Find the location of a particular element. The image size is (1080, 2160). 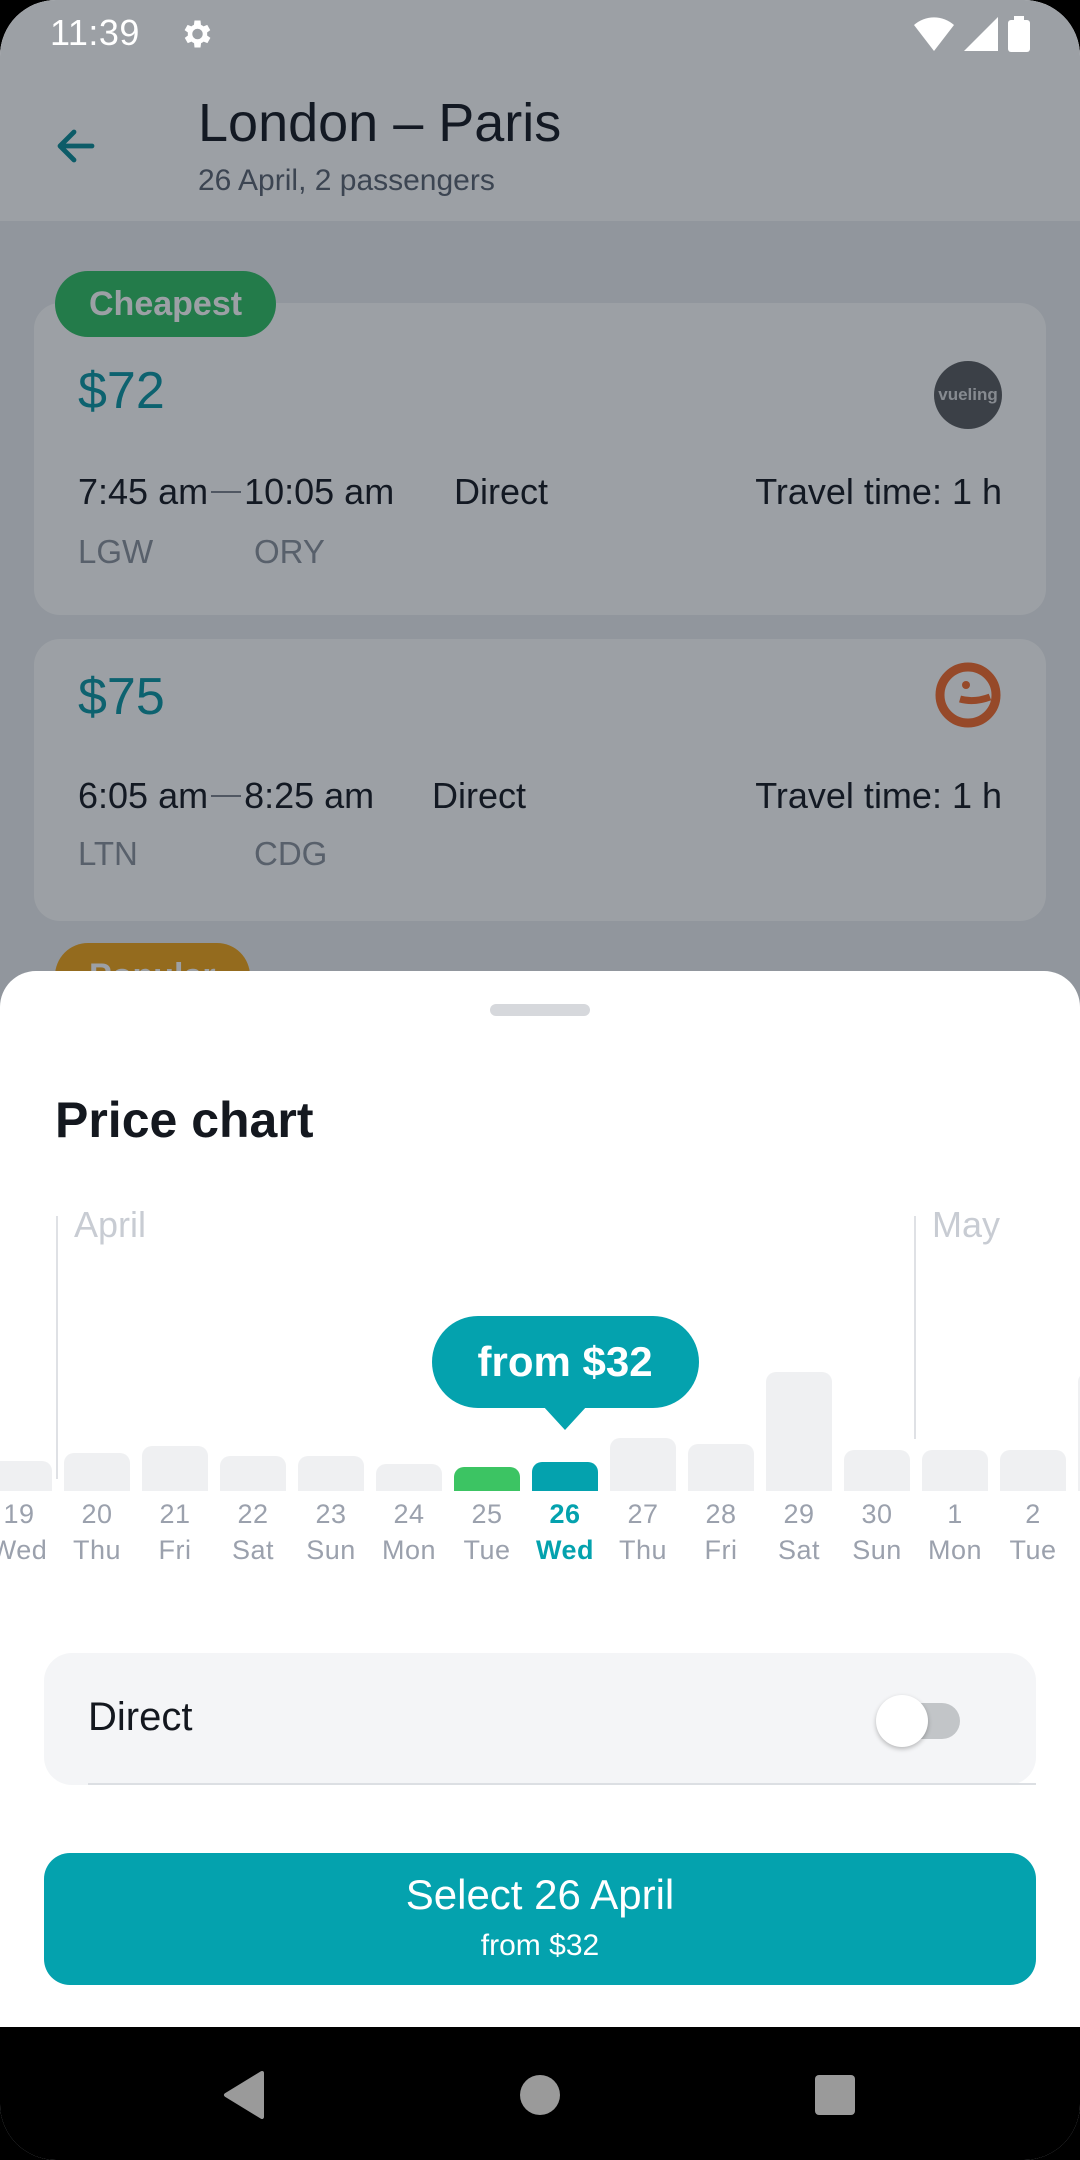

day-number-label: 3 is located at coordinates (1076, 1514).